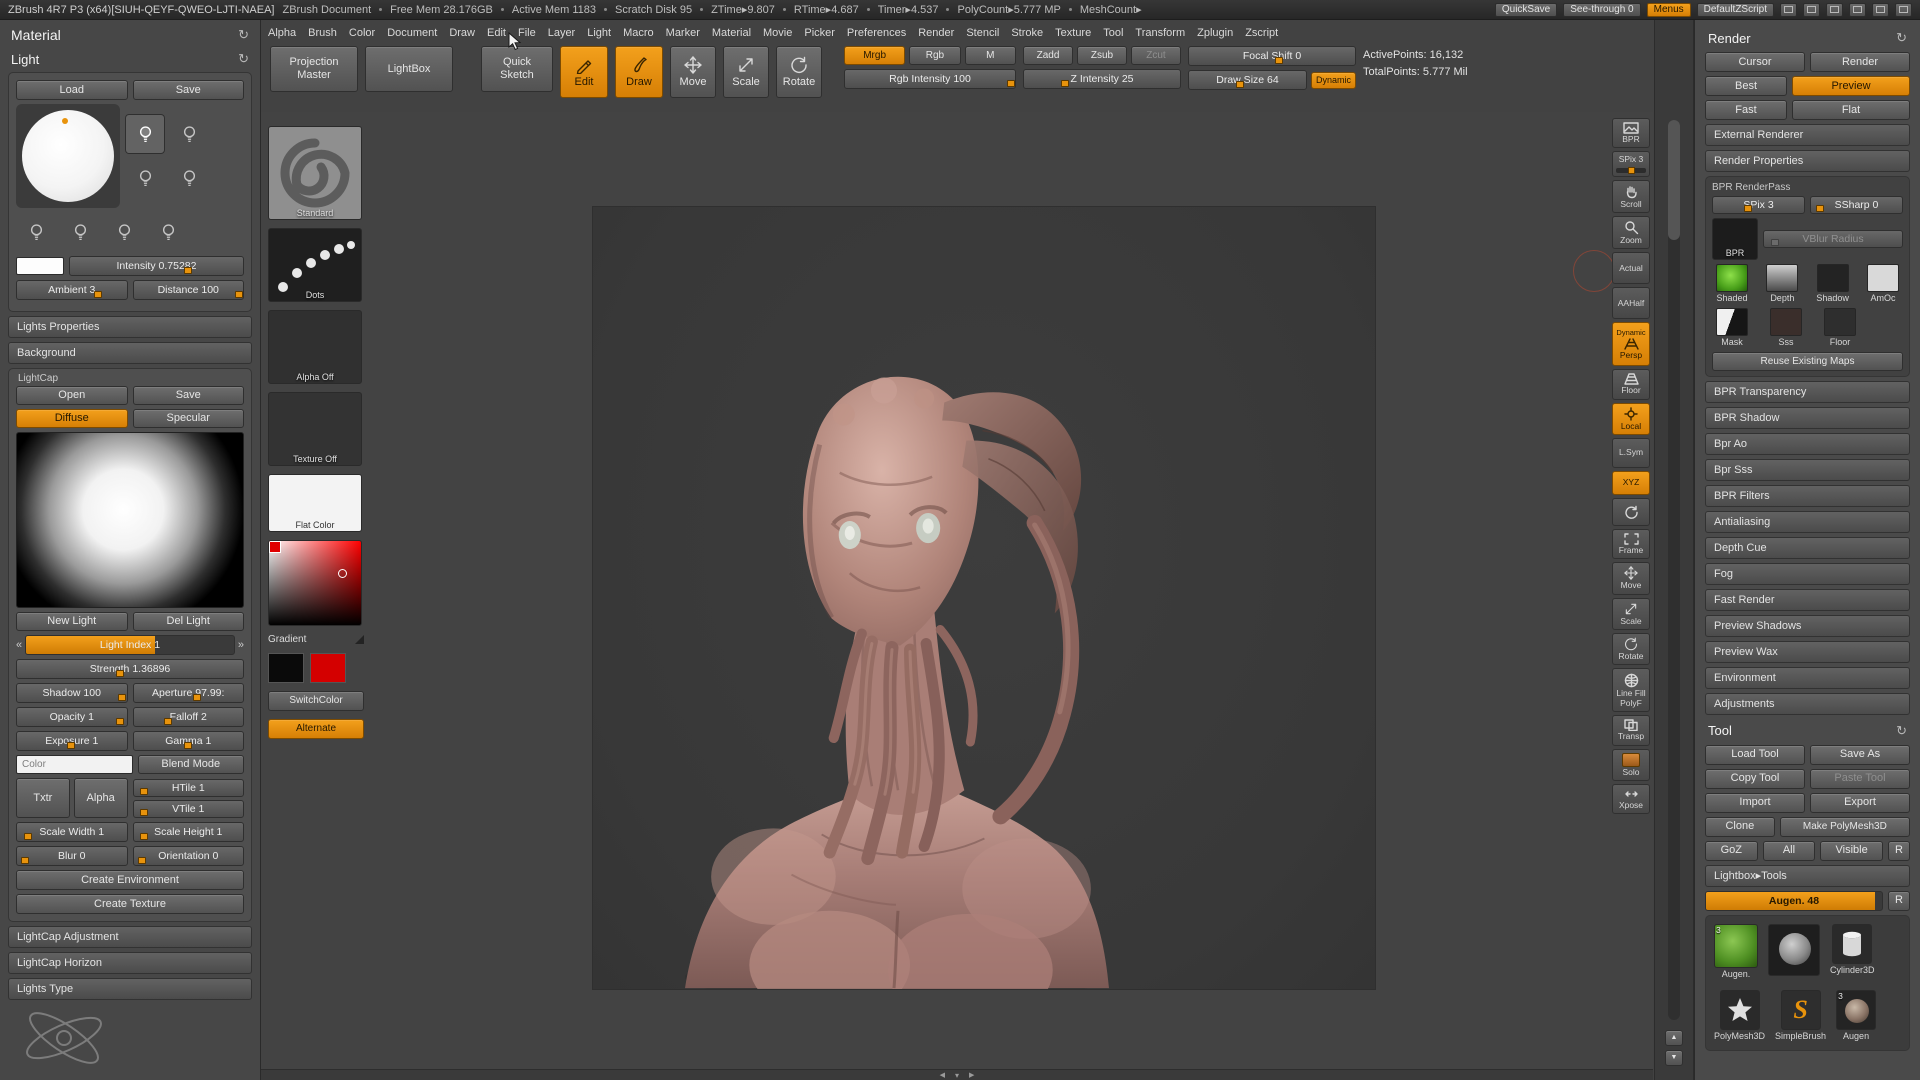 The width and height of the screenshot is (1920, 1080). What do you see at coordinates (188, 90) in the screenshot?
I see `light-save-button: Save` at bounding box center [188, 90].